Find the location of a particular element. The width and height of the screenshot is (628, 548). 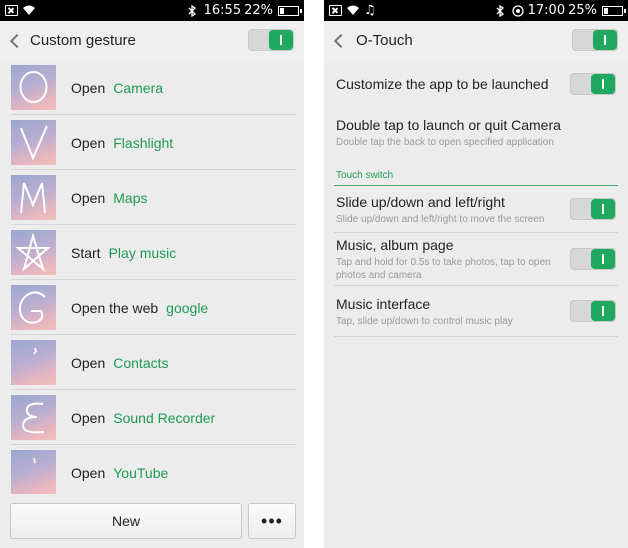

custom-gesture-toggle is located at coordinates (271, 40).